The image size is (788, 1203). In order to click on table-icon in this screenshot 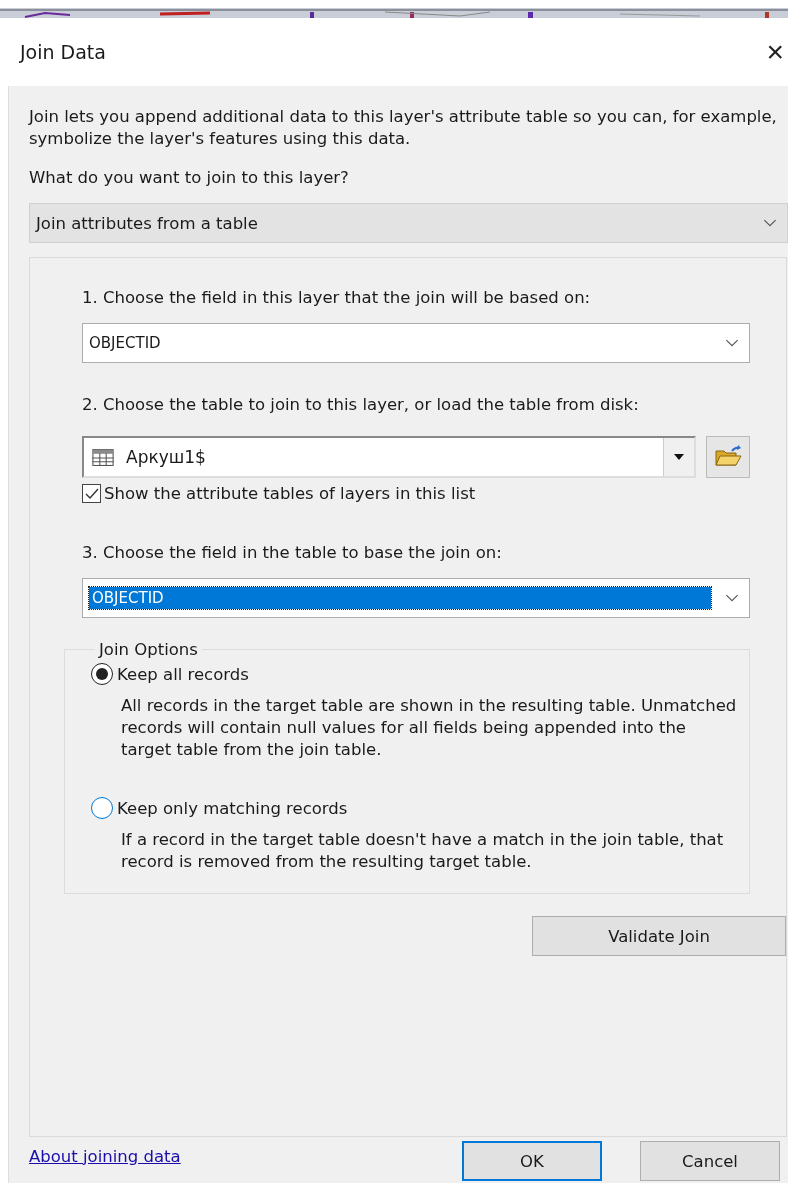, I will do `click(103, 457)`.